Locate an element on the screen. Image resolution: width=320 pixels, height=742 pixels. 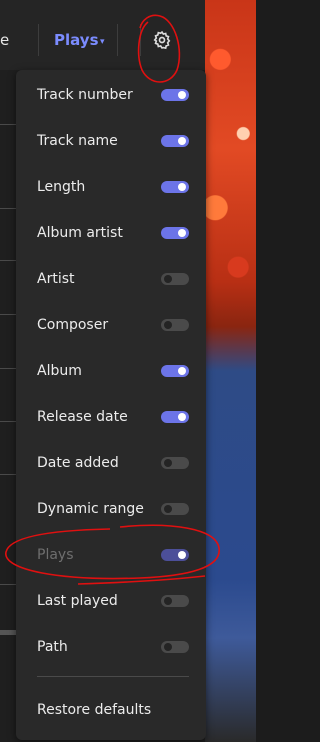
menu-item-label: Track name is located at coordinates (77, 141).